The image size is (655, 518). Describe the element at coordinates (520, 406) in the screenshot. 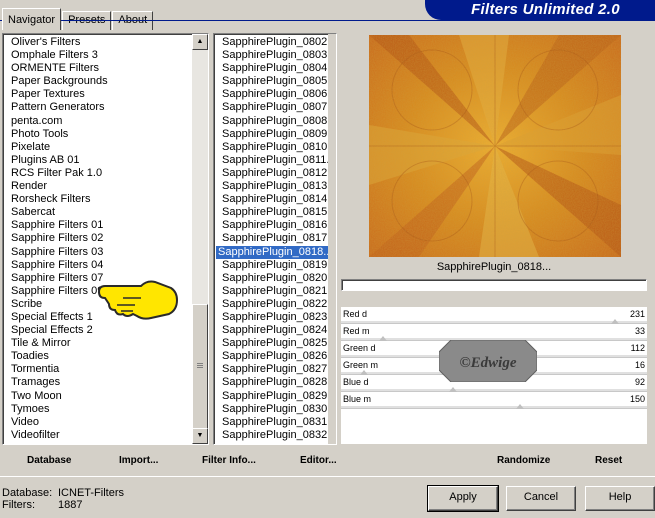

I see `slider-knob` at that location.